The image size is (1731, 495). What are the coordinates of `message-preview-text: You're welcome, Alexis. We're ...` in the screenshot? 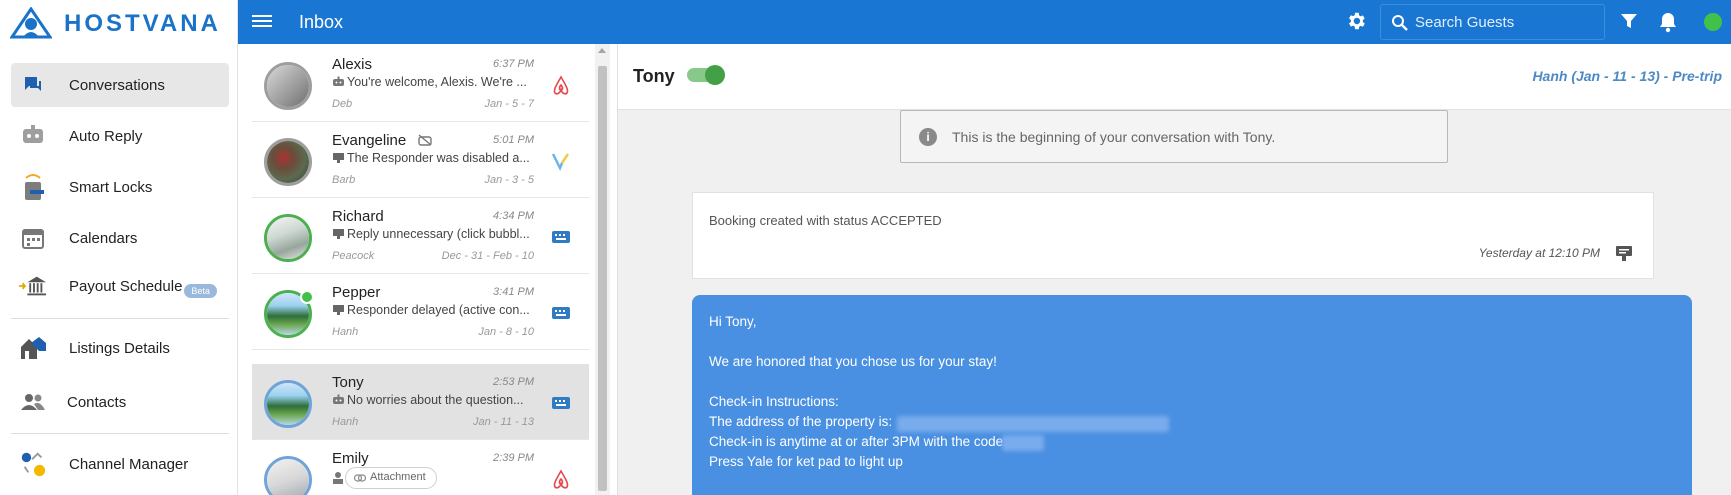 It's located at (437, 82).